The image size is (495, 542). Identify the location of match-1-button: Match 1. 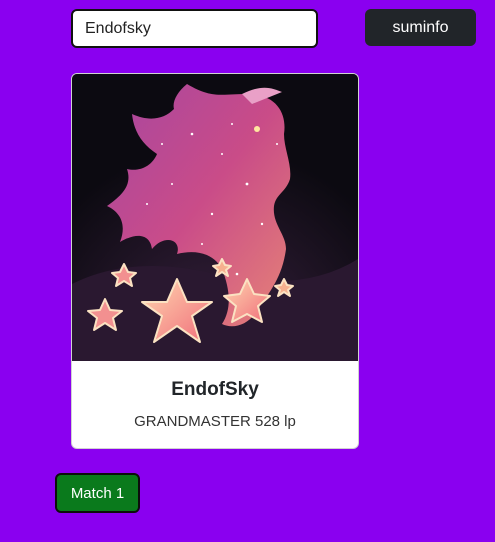
(97, 493).